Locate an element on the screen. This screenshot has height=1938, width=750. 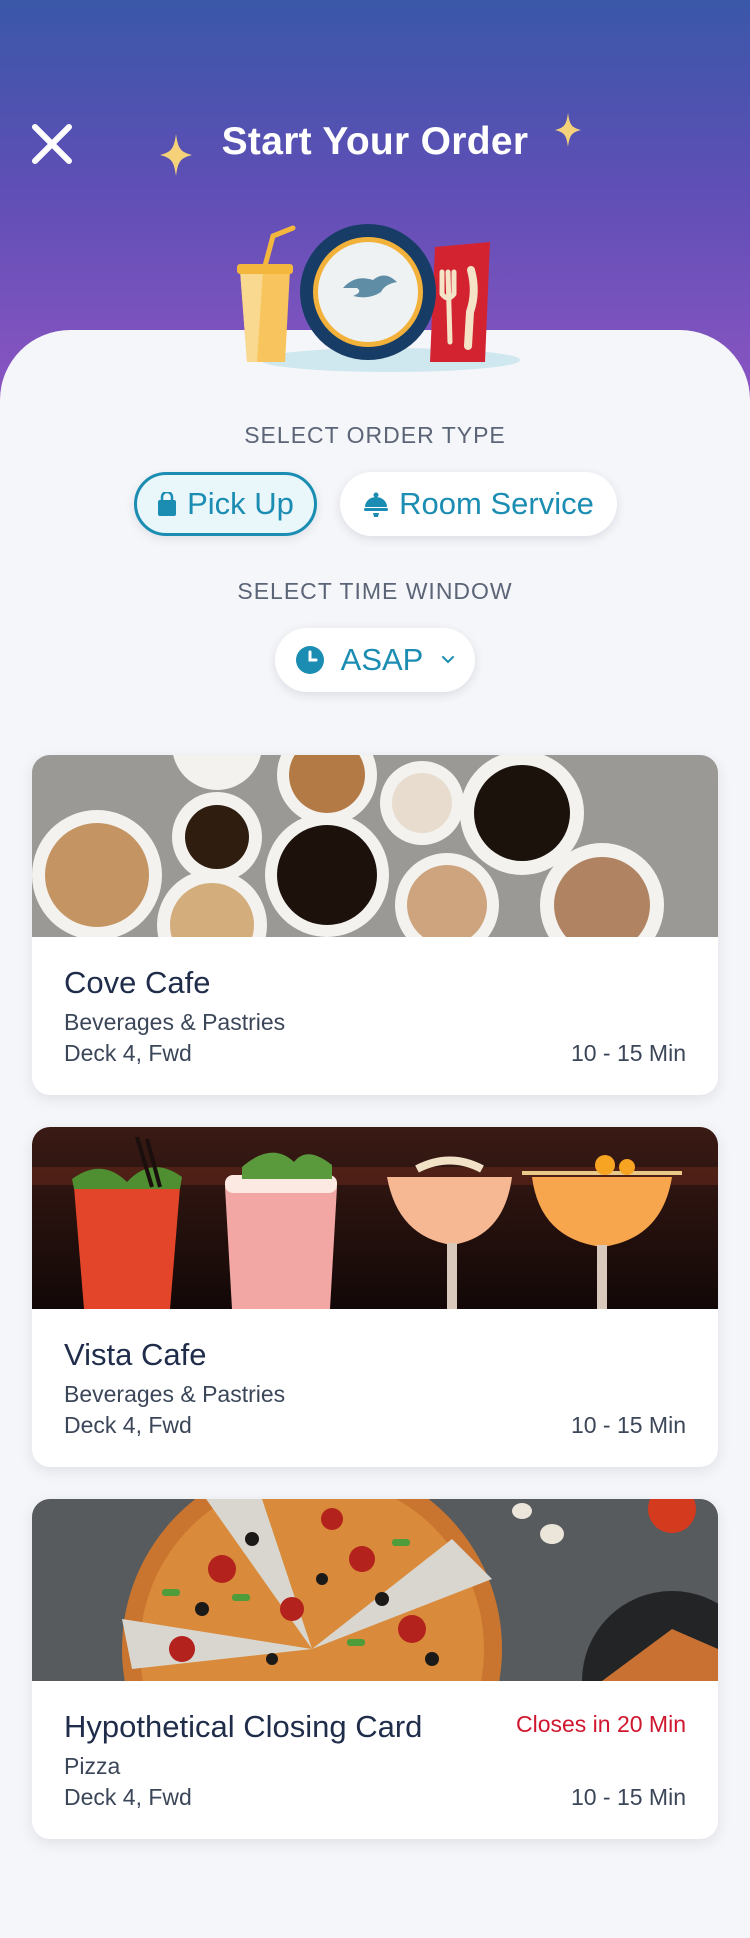
venue-name: Vista Cafe is located at coordinates (135, 1354).